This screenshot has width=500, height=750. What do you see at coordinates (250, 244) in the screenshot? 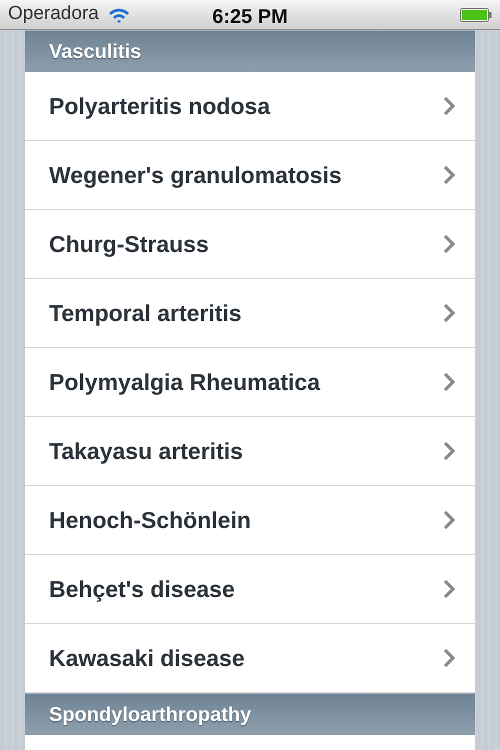
I see `list-row: Churg-Strauss` at bounding box center [250, 244].